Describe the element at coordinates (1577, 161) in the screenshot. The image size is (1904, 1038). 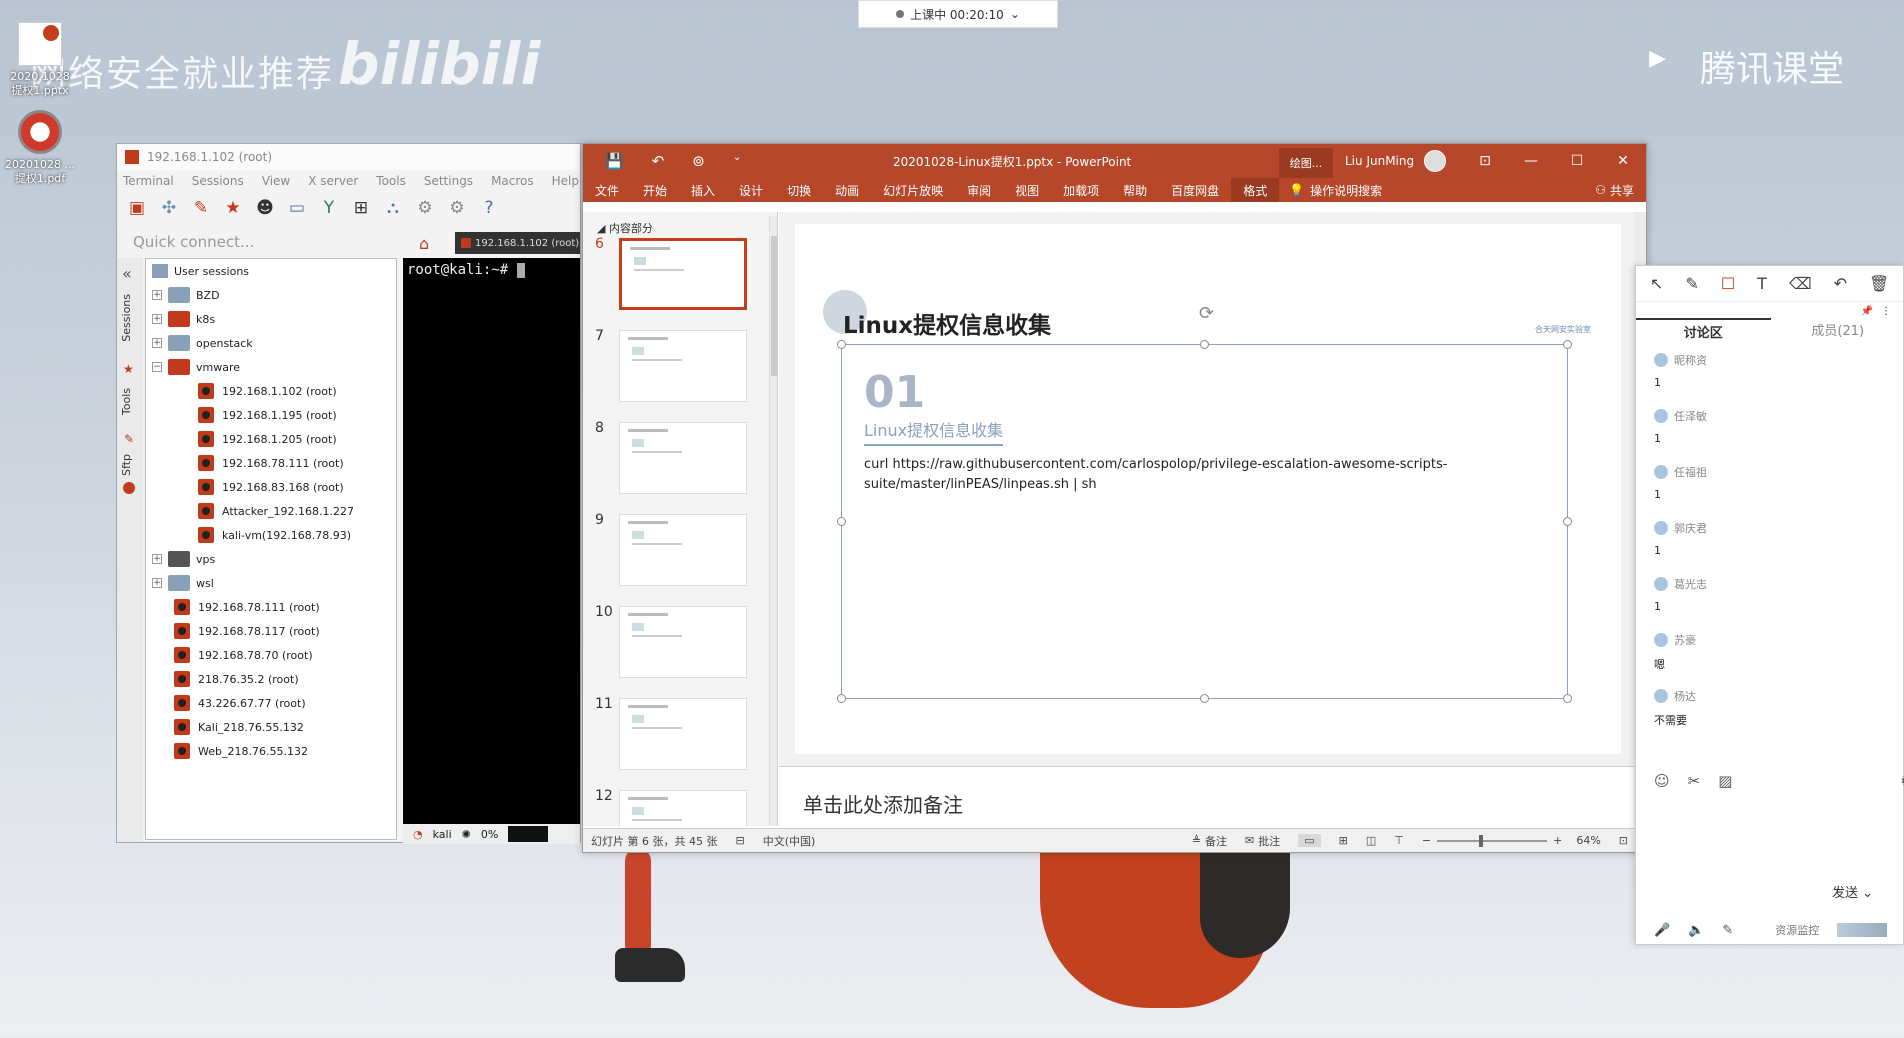
I see `maximize-button: ☐` at that location.